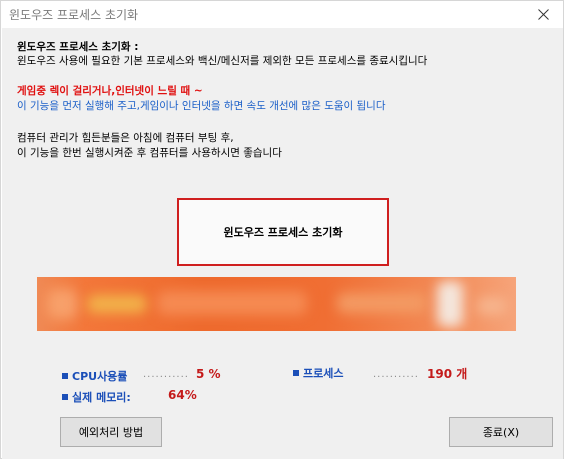  I want to click on description-heading: 윈도우즈 프로세스 초기화 :, so click(78, 47).